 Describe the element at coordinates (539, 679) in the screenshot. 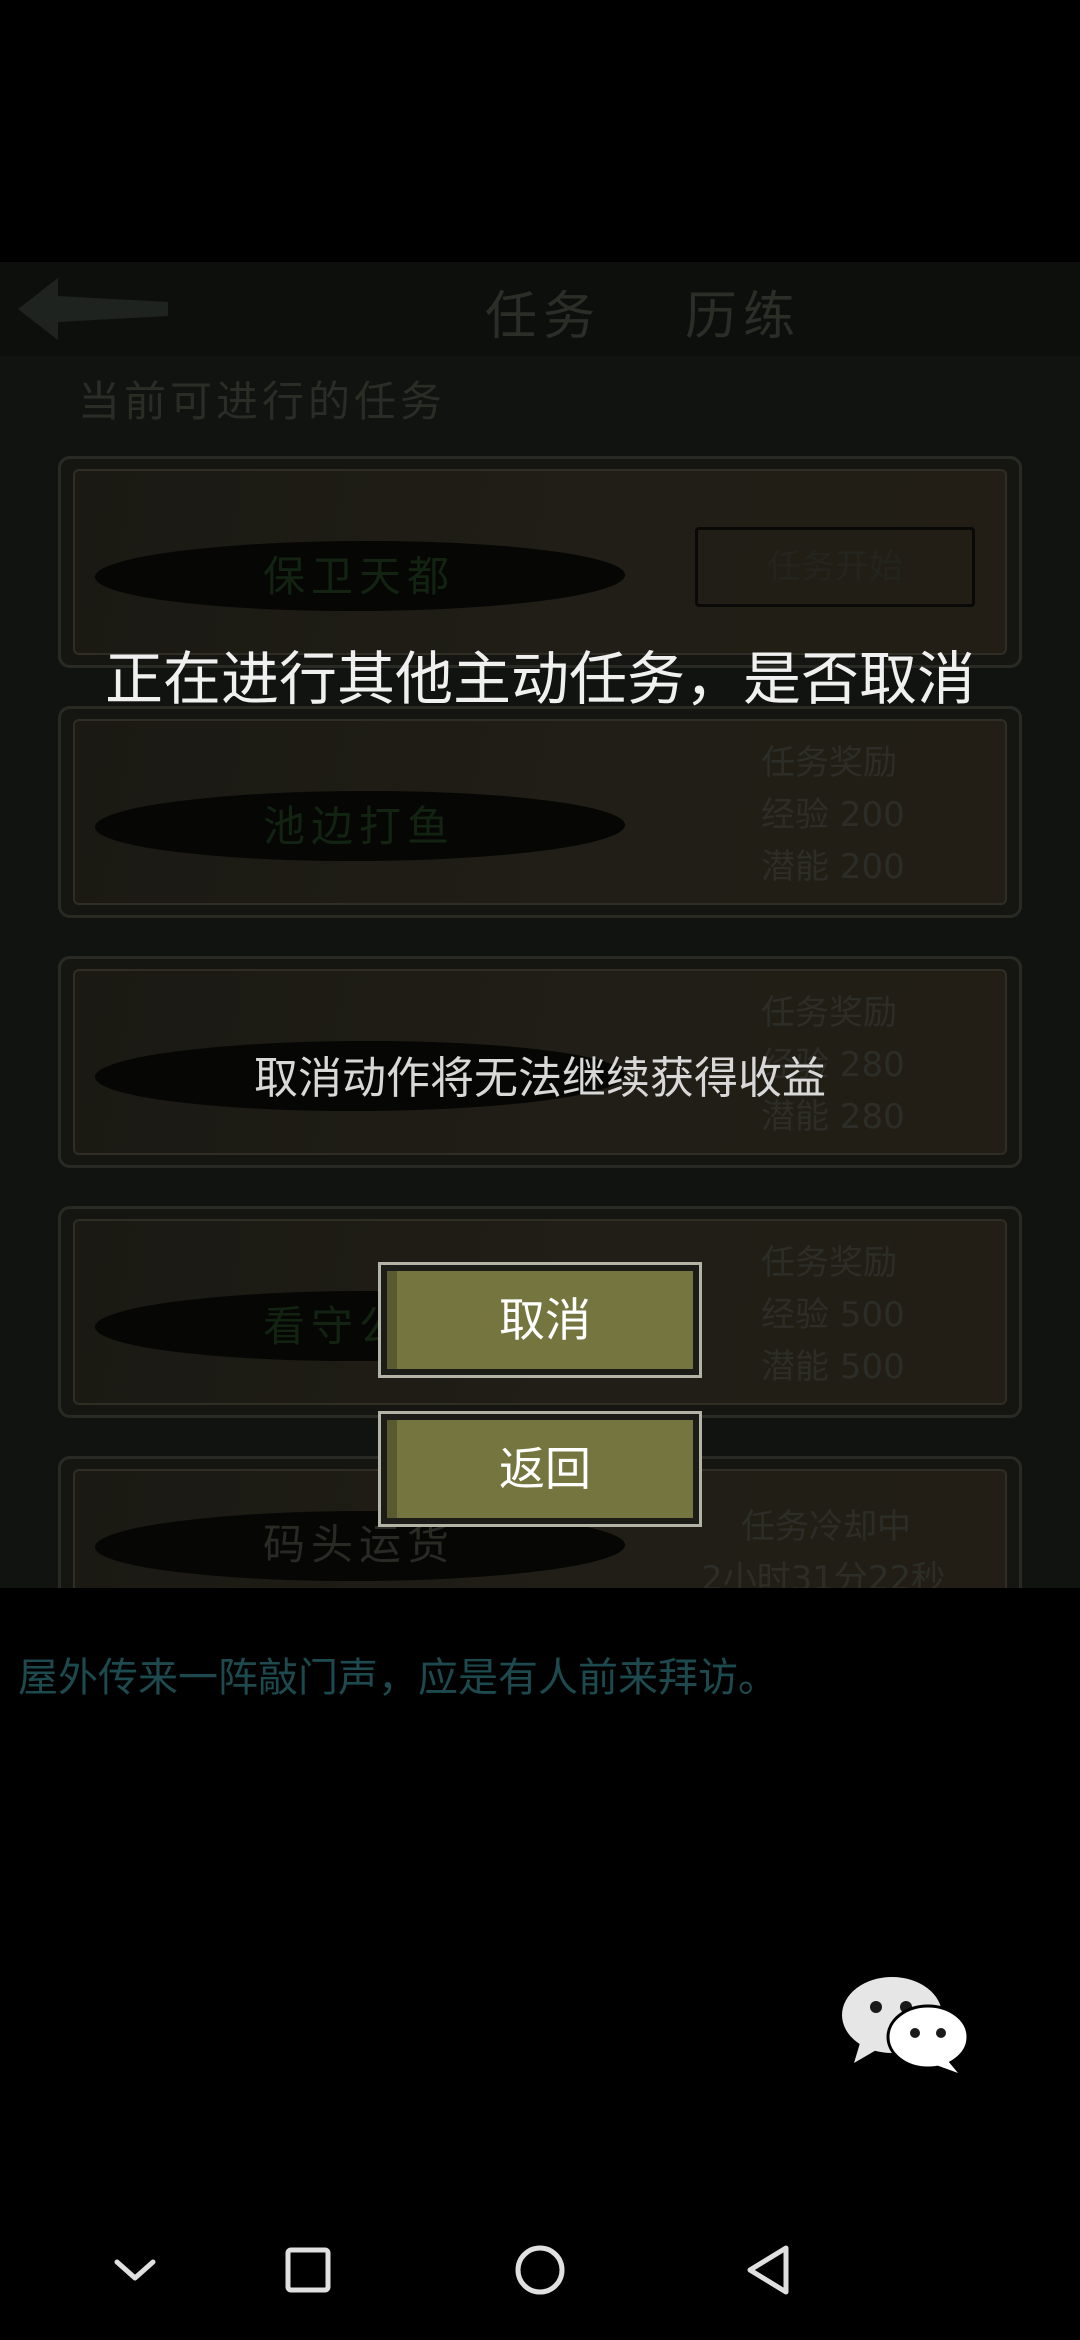

I see `dialog-title: 正在进行其他主动任务，是否取消` at that location.